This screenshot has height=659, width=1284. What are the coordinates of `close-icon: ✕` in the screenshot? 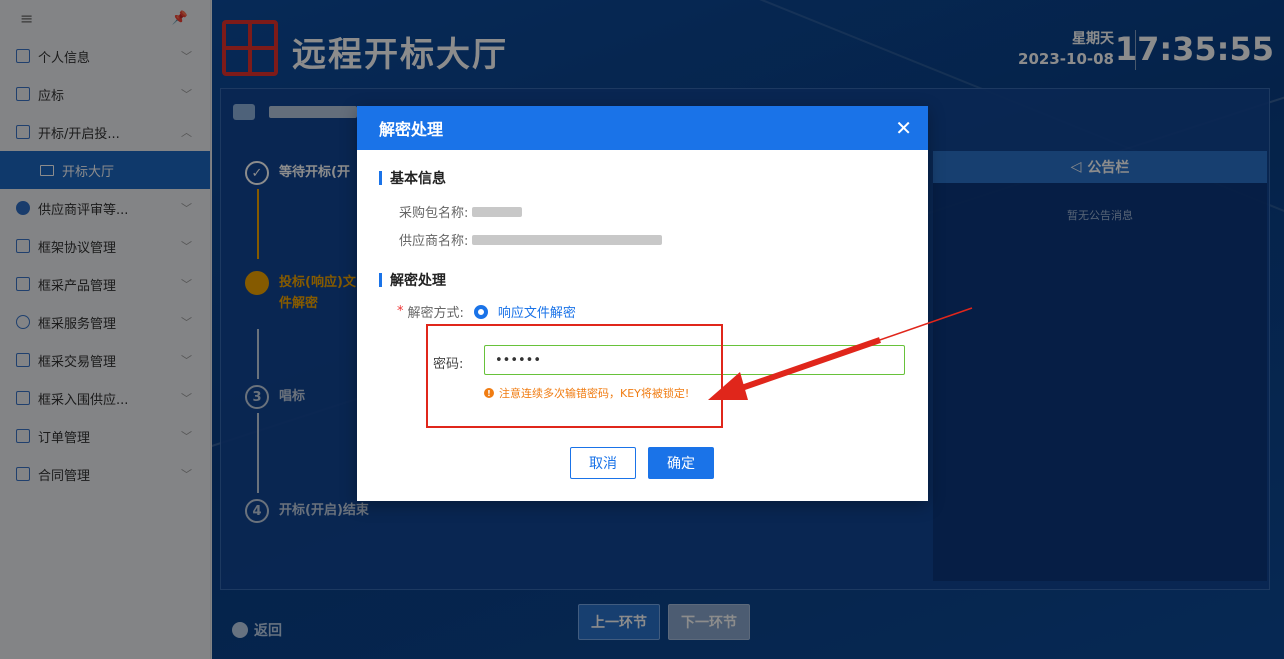 It's located at (903, 128).